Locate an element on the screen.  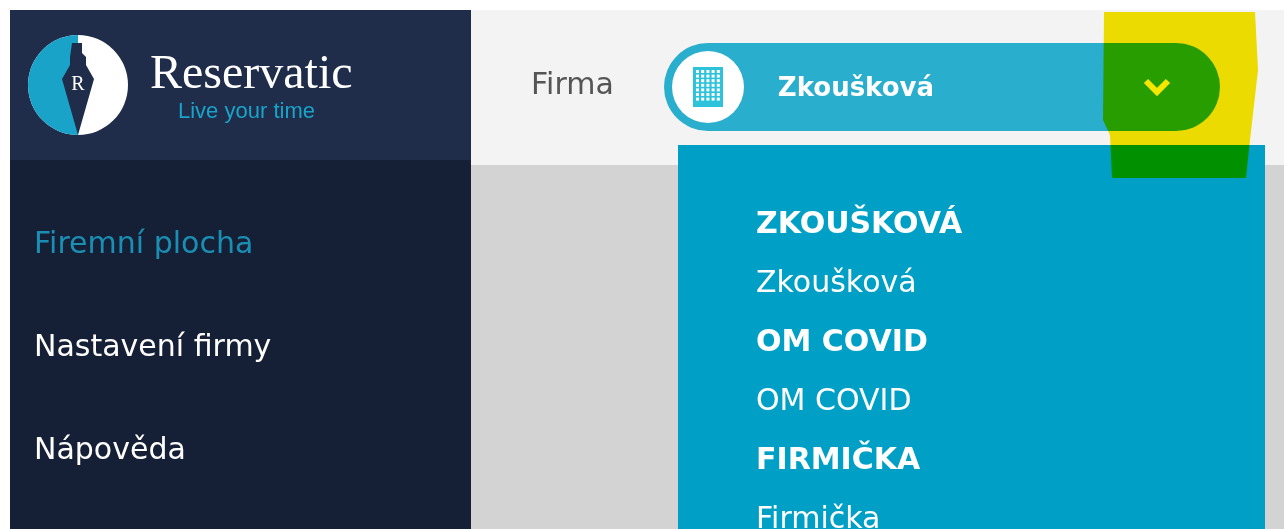
option-group-label: ZKOUŠKOVÁ is located at coordinates (860, 222).